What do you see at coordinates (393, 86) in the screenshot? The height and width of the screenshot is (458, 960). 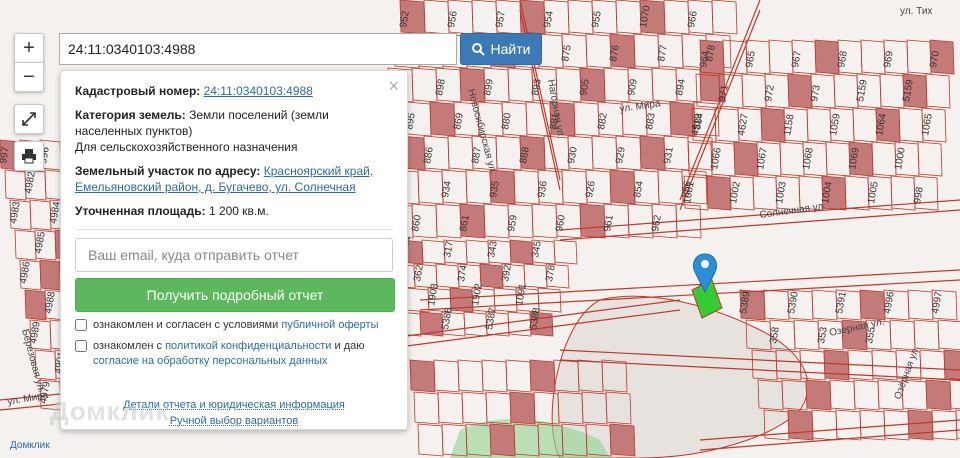 I see `close-icon: ×` at bounding box center [393, 86].